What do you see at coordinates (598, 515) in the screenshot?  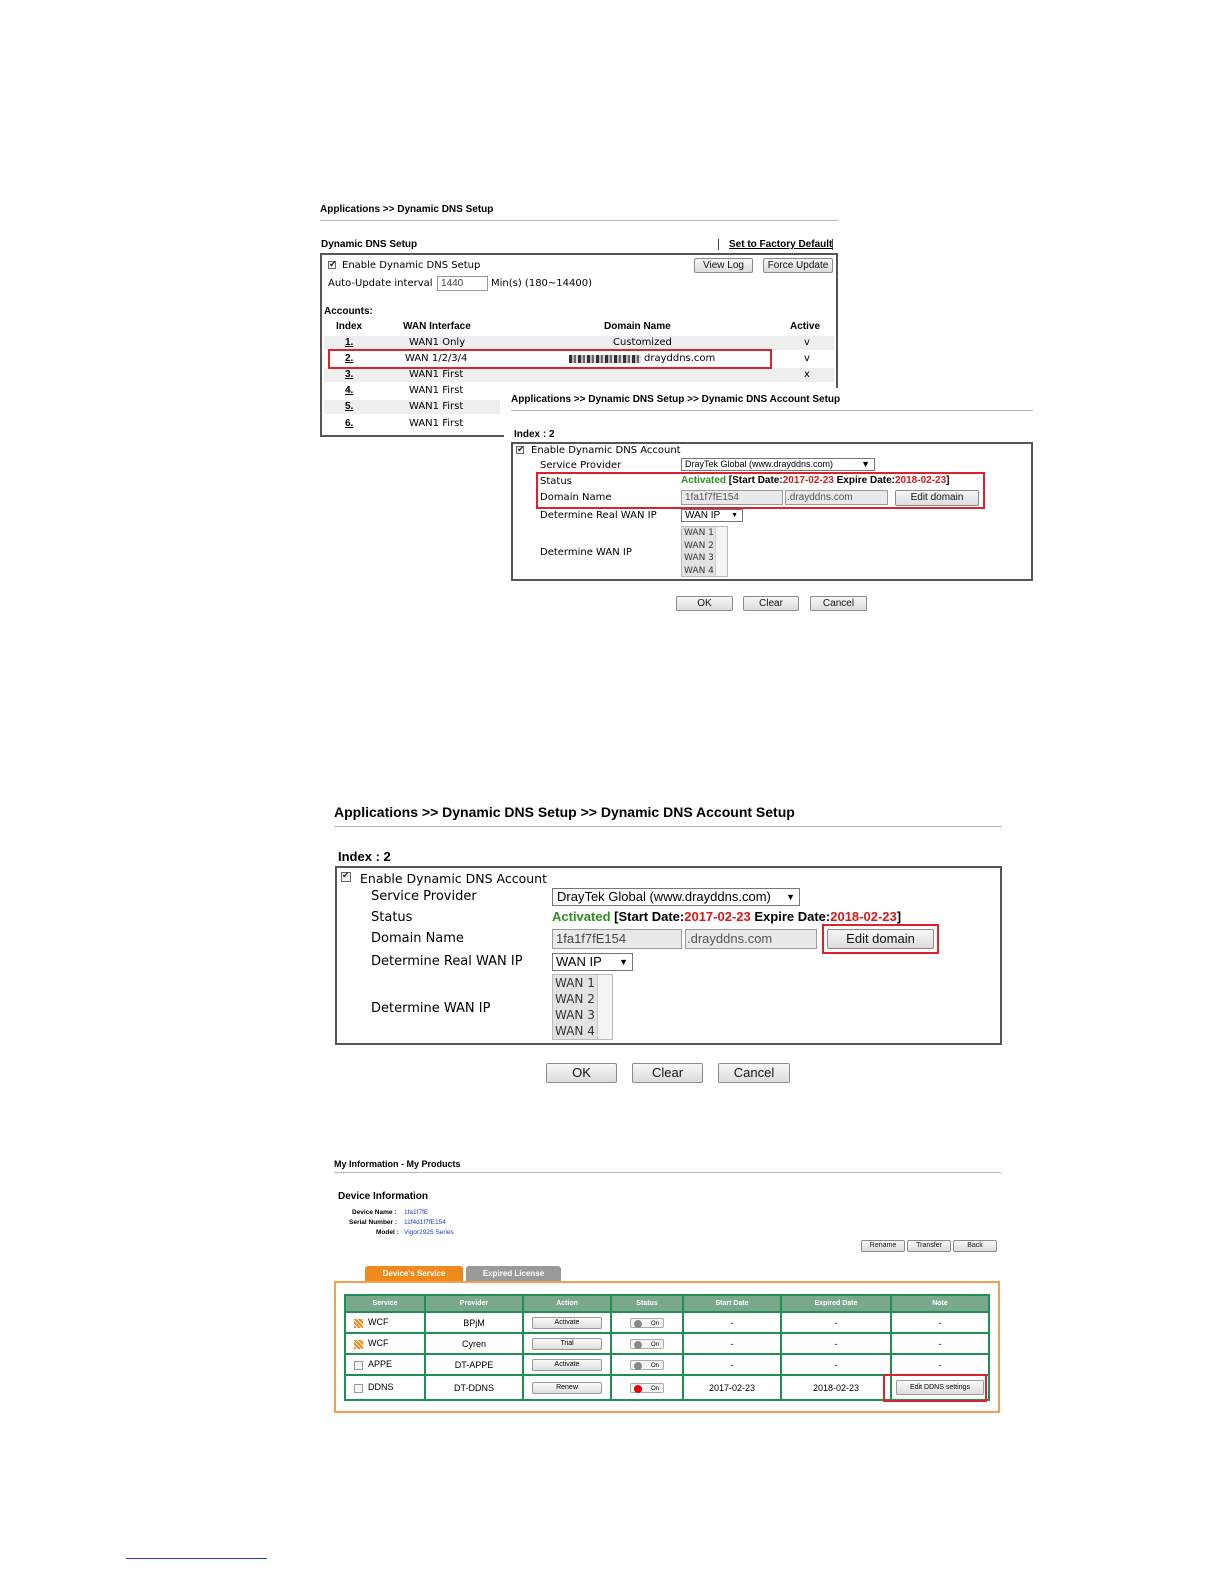 I see `real-wan-label-small: Determine Real WAN IP` at bounding box center [598, 515].